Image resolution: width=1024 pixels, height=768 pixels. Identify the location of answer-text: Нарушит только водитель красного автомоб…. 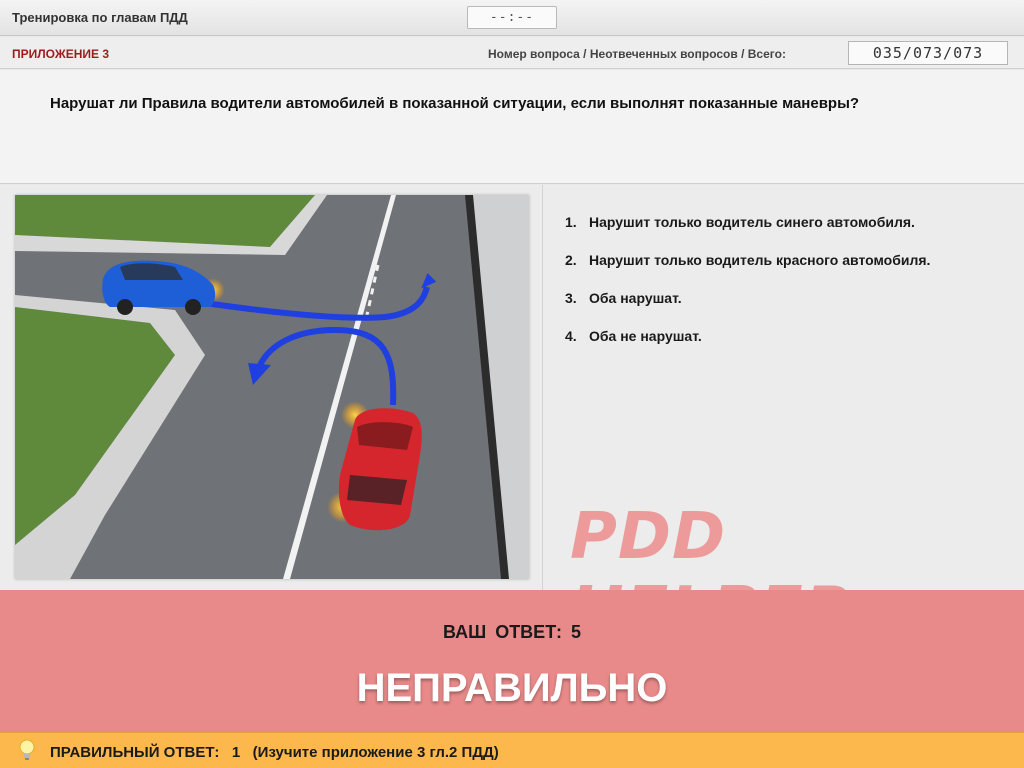
(760, 260).